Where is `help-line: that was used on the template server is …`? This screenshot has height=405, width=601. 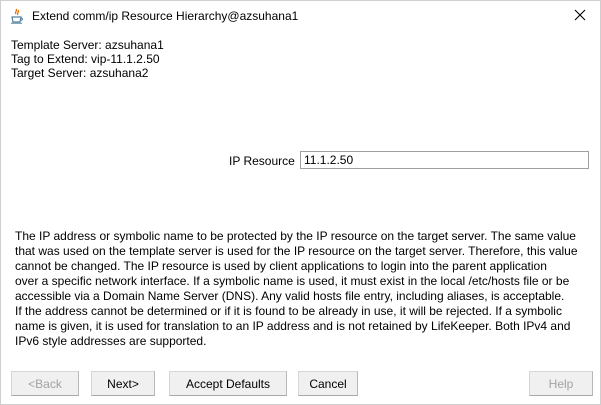 help-line: that was used on the template server is … is located at coordinates (296, 251).